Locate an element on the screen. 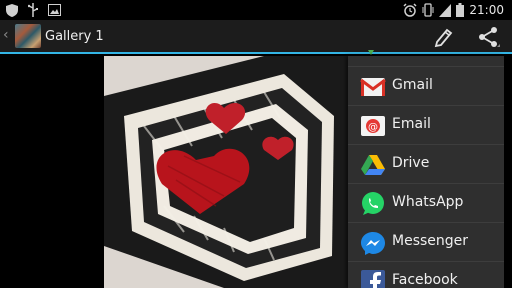 This screenshot has width=512, height=288. signal-icon is located at coordinates (445, 10).